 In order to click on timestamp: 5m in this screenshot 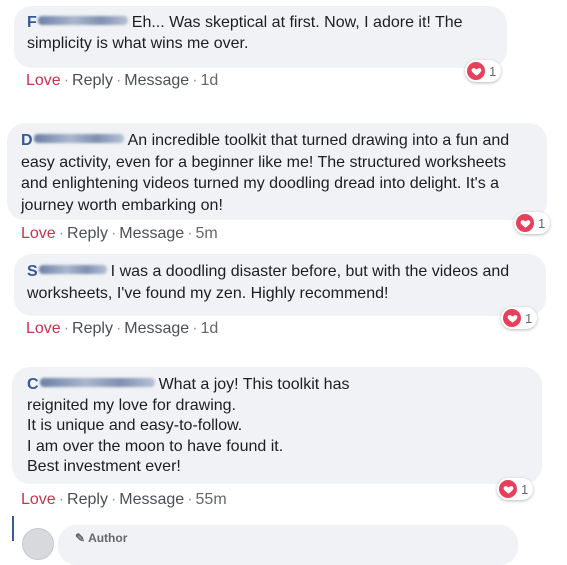, I will do `click(207, 233)`.